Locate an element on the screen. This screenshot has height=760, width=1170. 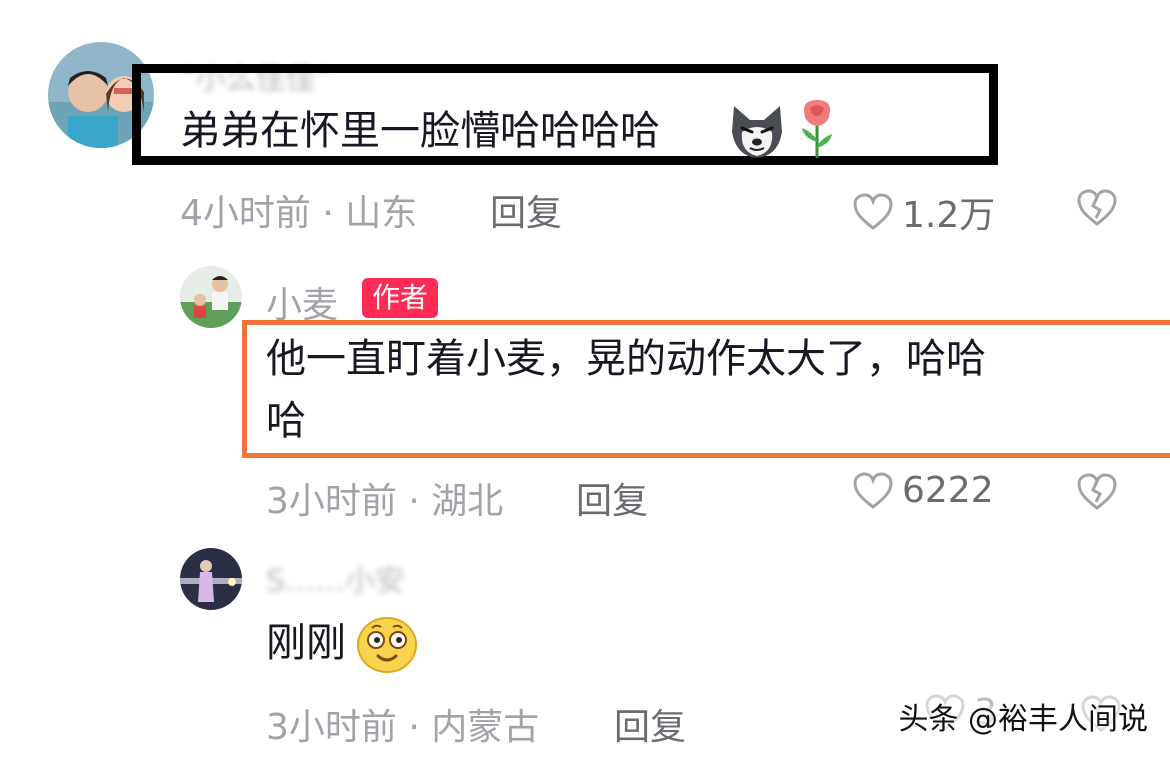
comment-time-location: 4小时前 · 山东 is located at coordinates (299, 213).